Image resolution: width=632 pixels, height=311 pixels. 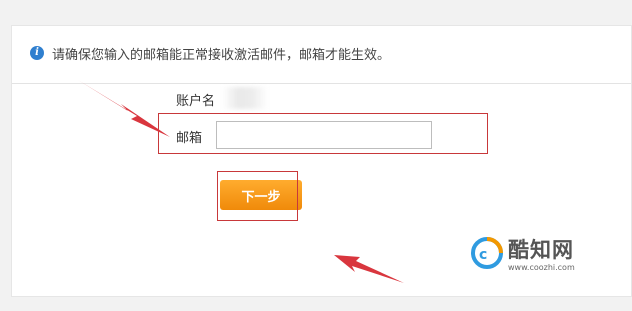 What do you see at coordinates (221, 55) in the screenshot?
I see `notice-text: 请确保您输入的邮箱能正常接收激活邮件，邮箱才能生效。` at bounding box center [221, 55].